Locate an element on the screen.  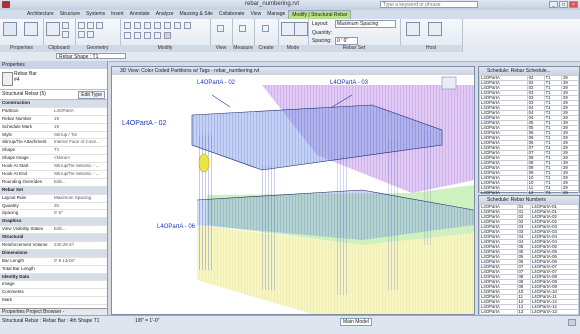
property-group: Dimensions is located at coordinates (53, 253).